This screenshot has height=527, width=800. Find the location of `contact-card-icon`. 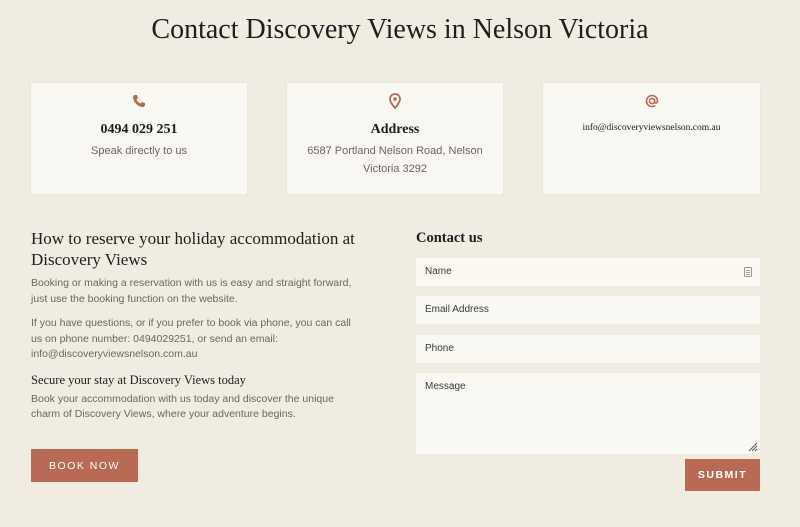

contact-card-icon is located at coordinates (748, 272).